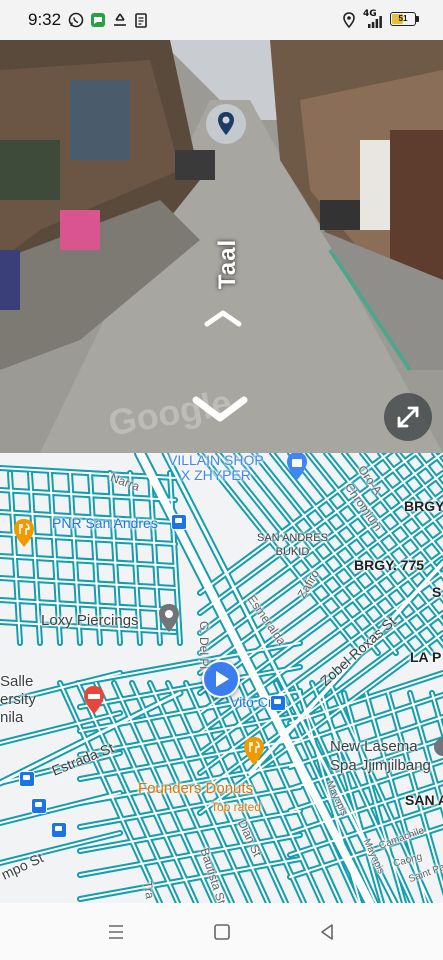  What do you see at coordinates (349, 20) in the screenshot?
I see `location-icon` at bounding box center [349, 20].